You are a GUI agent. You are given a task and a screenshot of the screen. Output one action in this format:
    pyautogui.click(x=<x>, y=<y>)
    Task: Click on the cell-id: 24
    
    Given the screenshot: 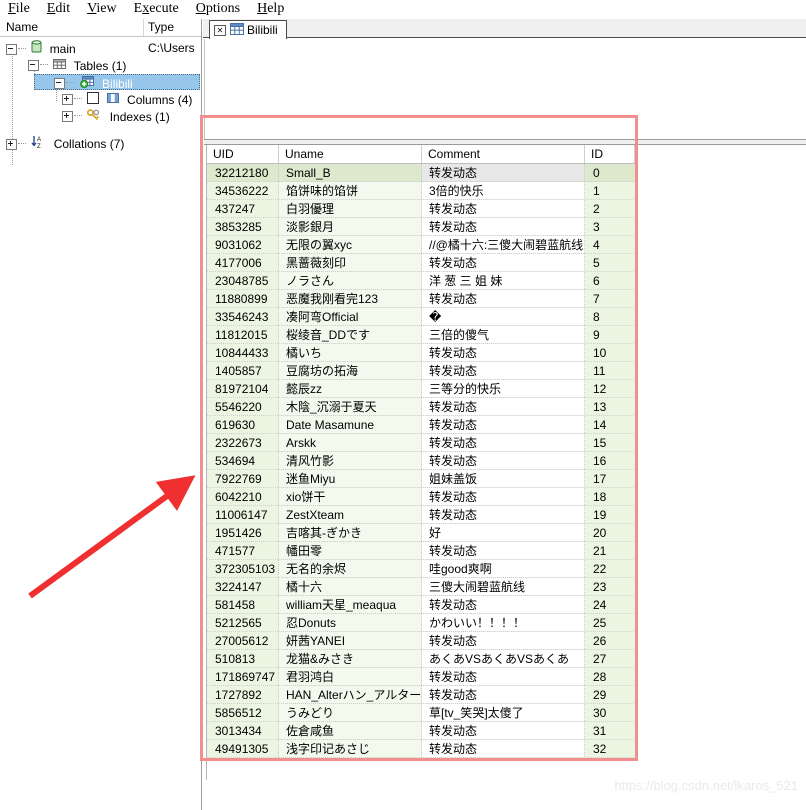 What is the action you would take?
    pyautogui.click(x=610, y=604)
    